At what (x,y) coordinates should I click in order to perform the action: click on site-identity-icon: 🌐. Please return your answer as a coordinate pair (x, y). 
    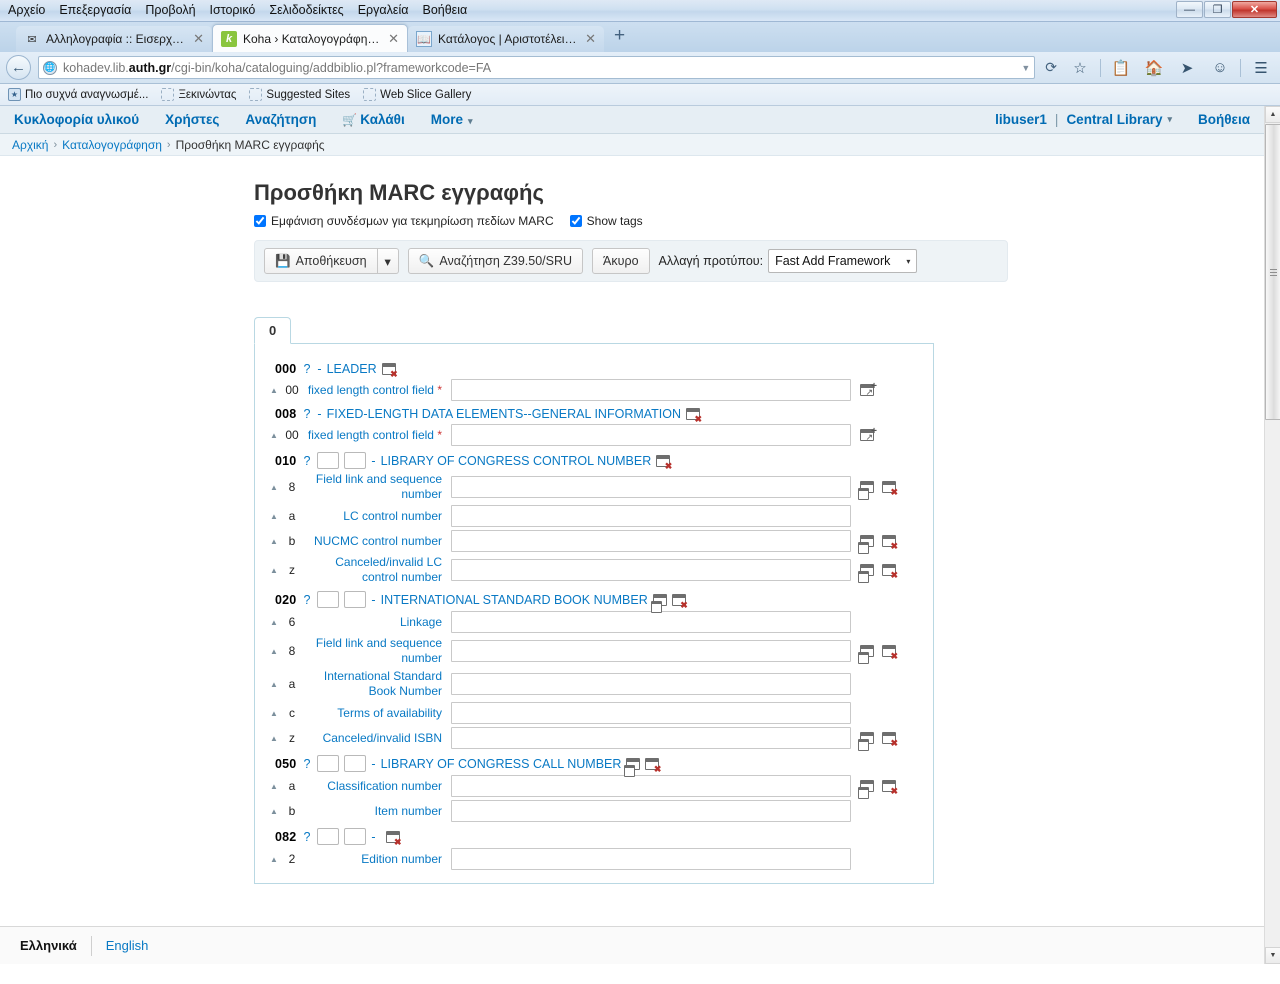
    Looking at the image, I should click on (50, 67).